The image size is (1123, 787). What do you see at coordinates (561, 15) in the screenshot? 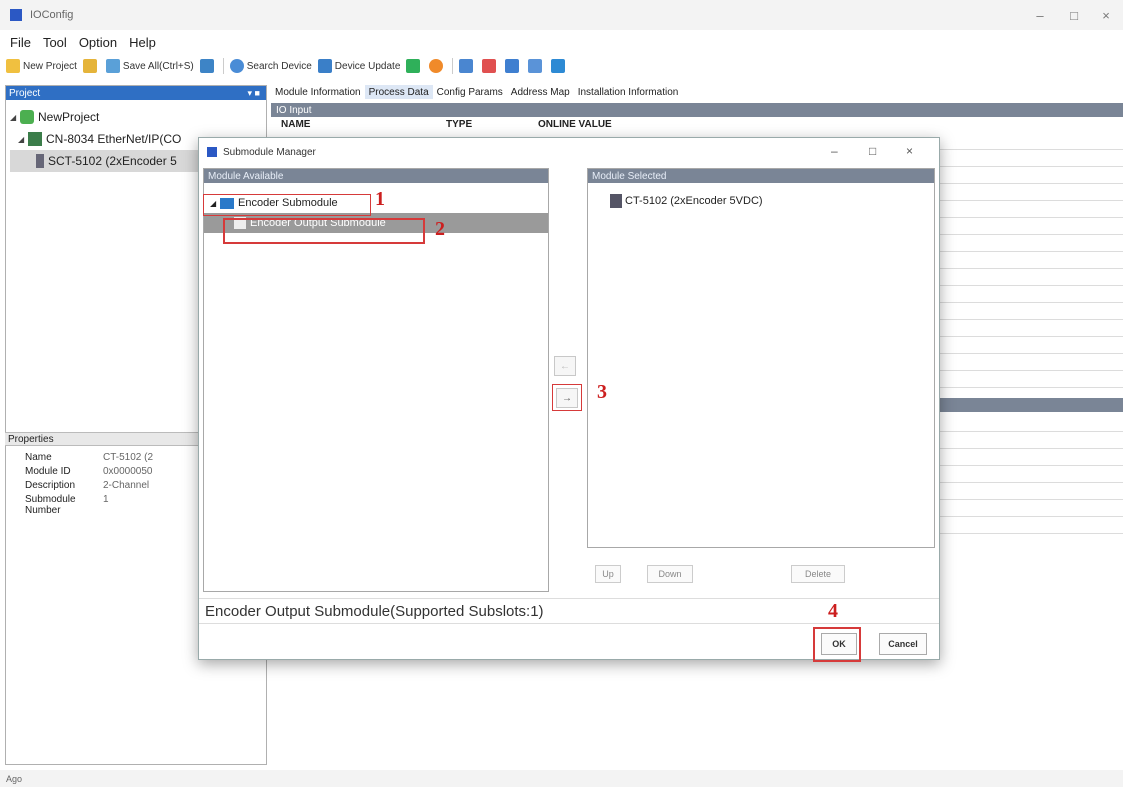
I see `title-bar: IOConfig – □ ×` at bounding box center [561, 15].